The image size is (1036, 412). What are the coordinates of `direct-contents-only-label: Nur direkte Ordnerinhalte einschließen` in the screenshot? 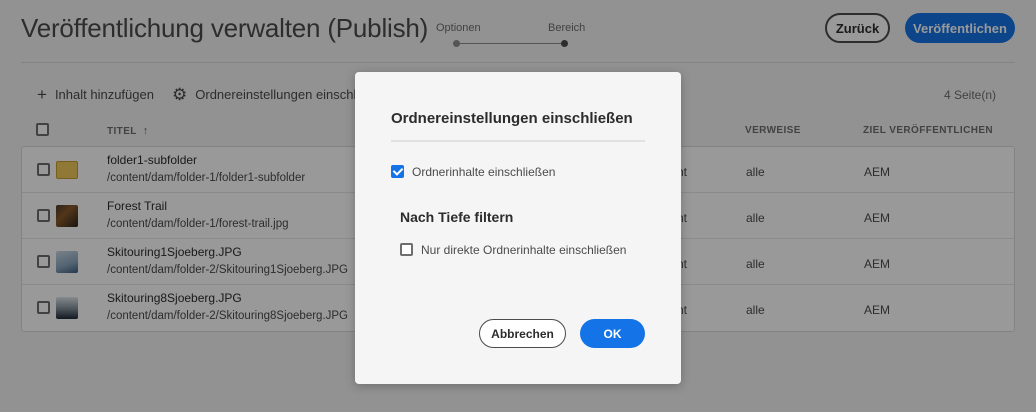 It's located at (523, 250).